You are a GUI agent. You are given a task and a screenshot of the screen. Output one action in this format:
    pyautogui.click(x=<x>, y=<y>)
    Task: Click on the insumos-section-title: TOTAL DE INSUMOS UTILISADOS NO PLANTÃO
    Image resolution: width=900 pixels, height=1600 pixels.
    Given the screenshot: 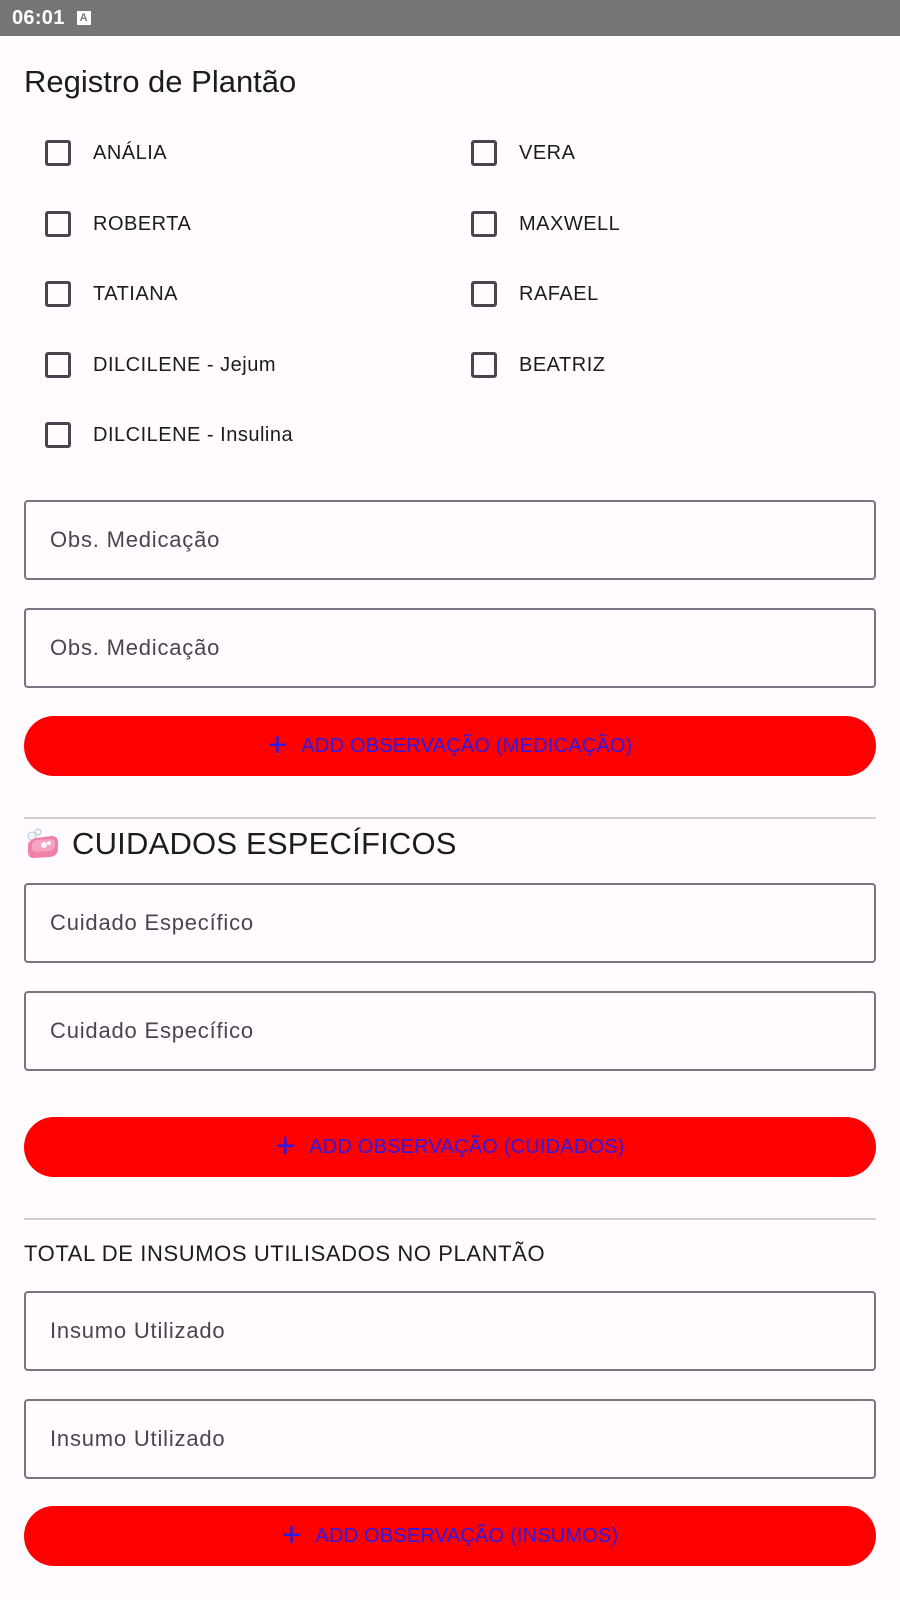 What is the action you would take?
    pyautogui.click(x=285, y=1253)
    